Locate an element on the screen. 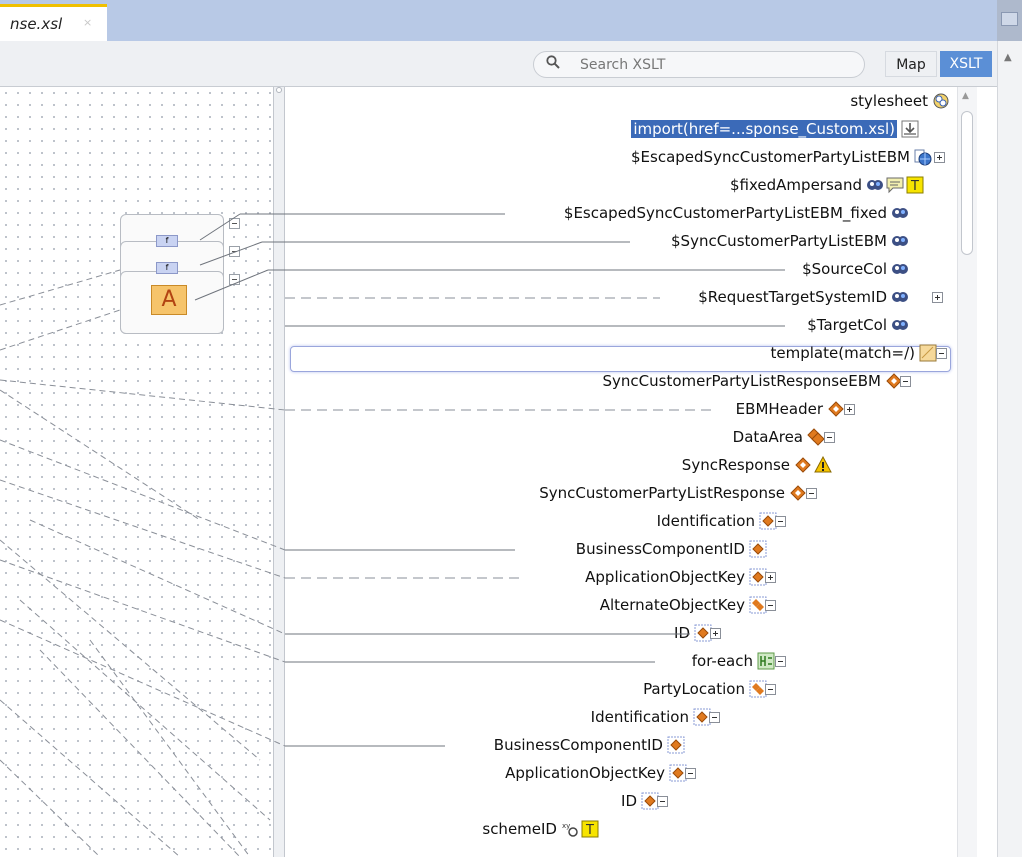 Image resolution: width=1022 pixels, height=857 pixels. tree-node-label: $fixedAmpersand is located at coordinates (796, 185).